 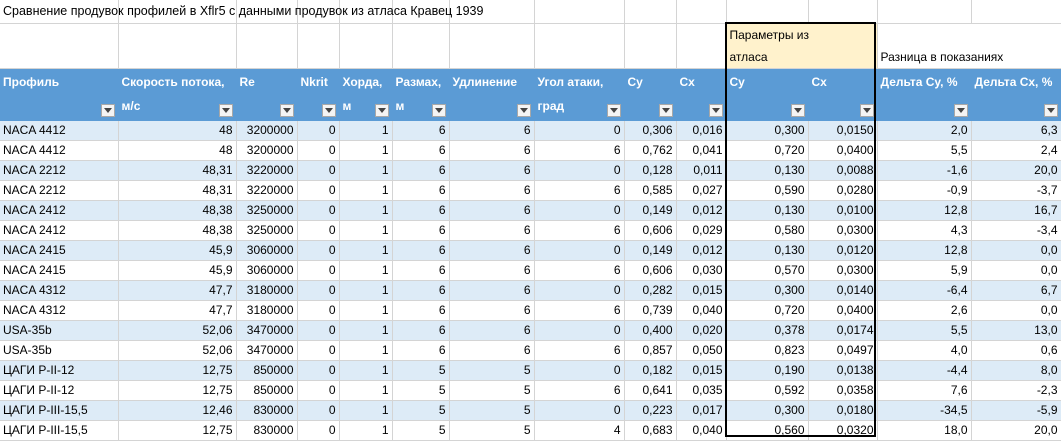 I want to click on cell-dcx: 16,7, so click(x=1016, y=210).